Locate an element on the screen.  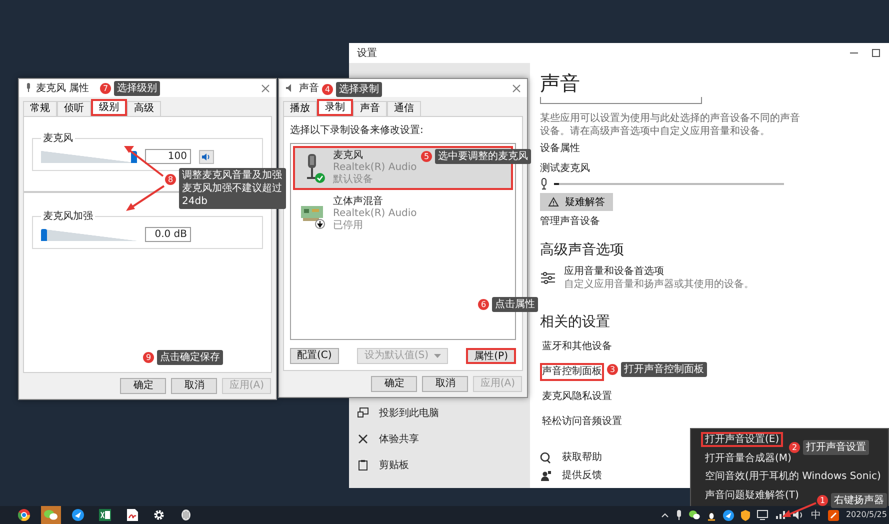
maximize-icon is located at coordinates (876, 53).